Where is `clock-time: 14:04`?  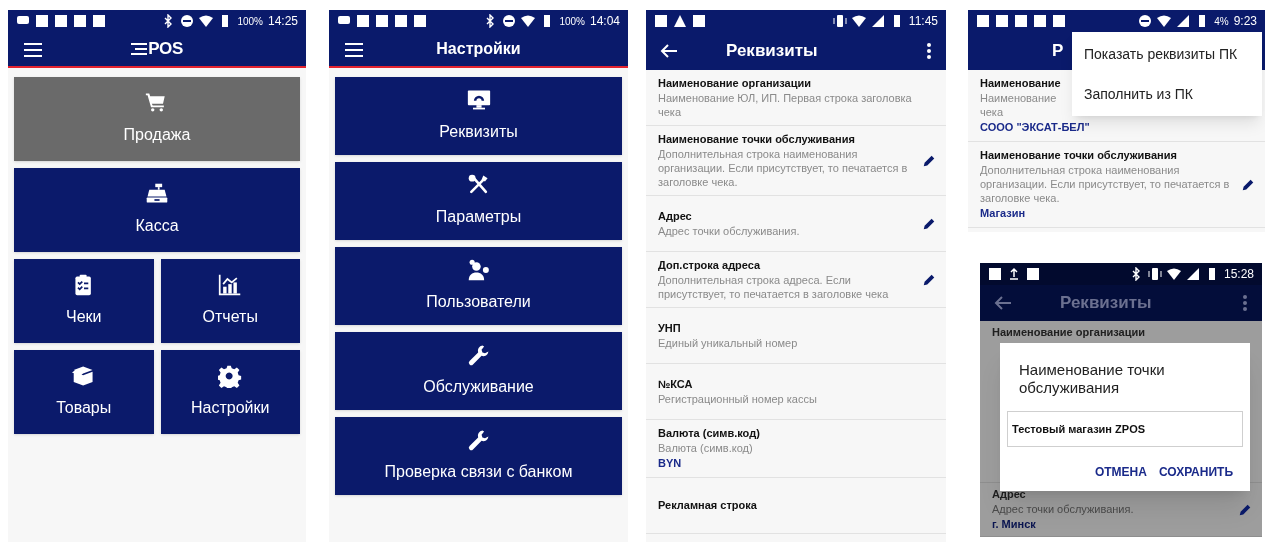 clock-time: 14:04 is located at coordinates (604, 21).